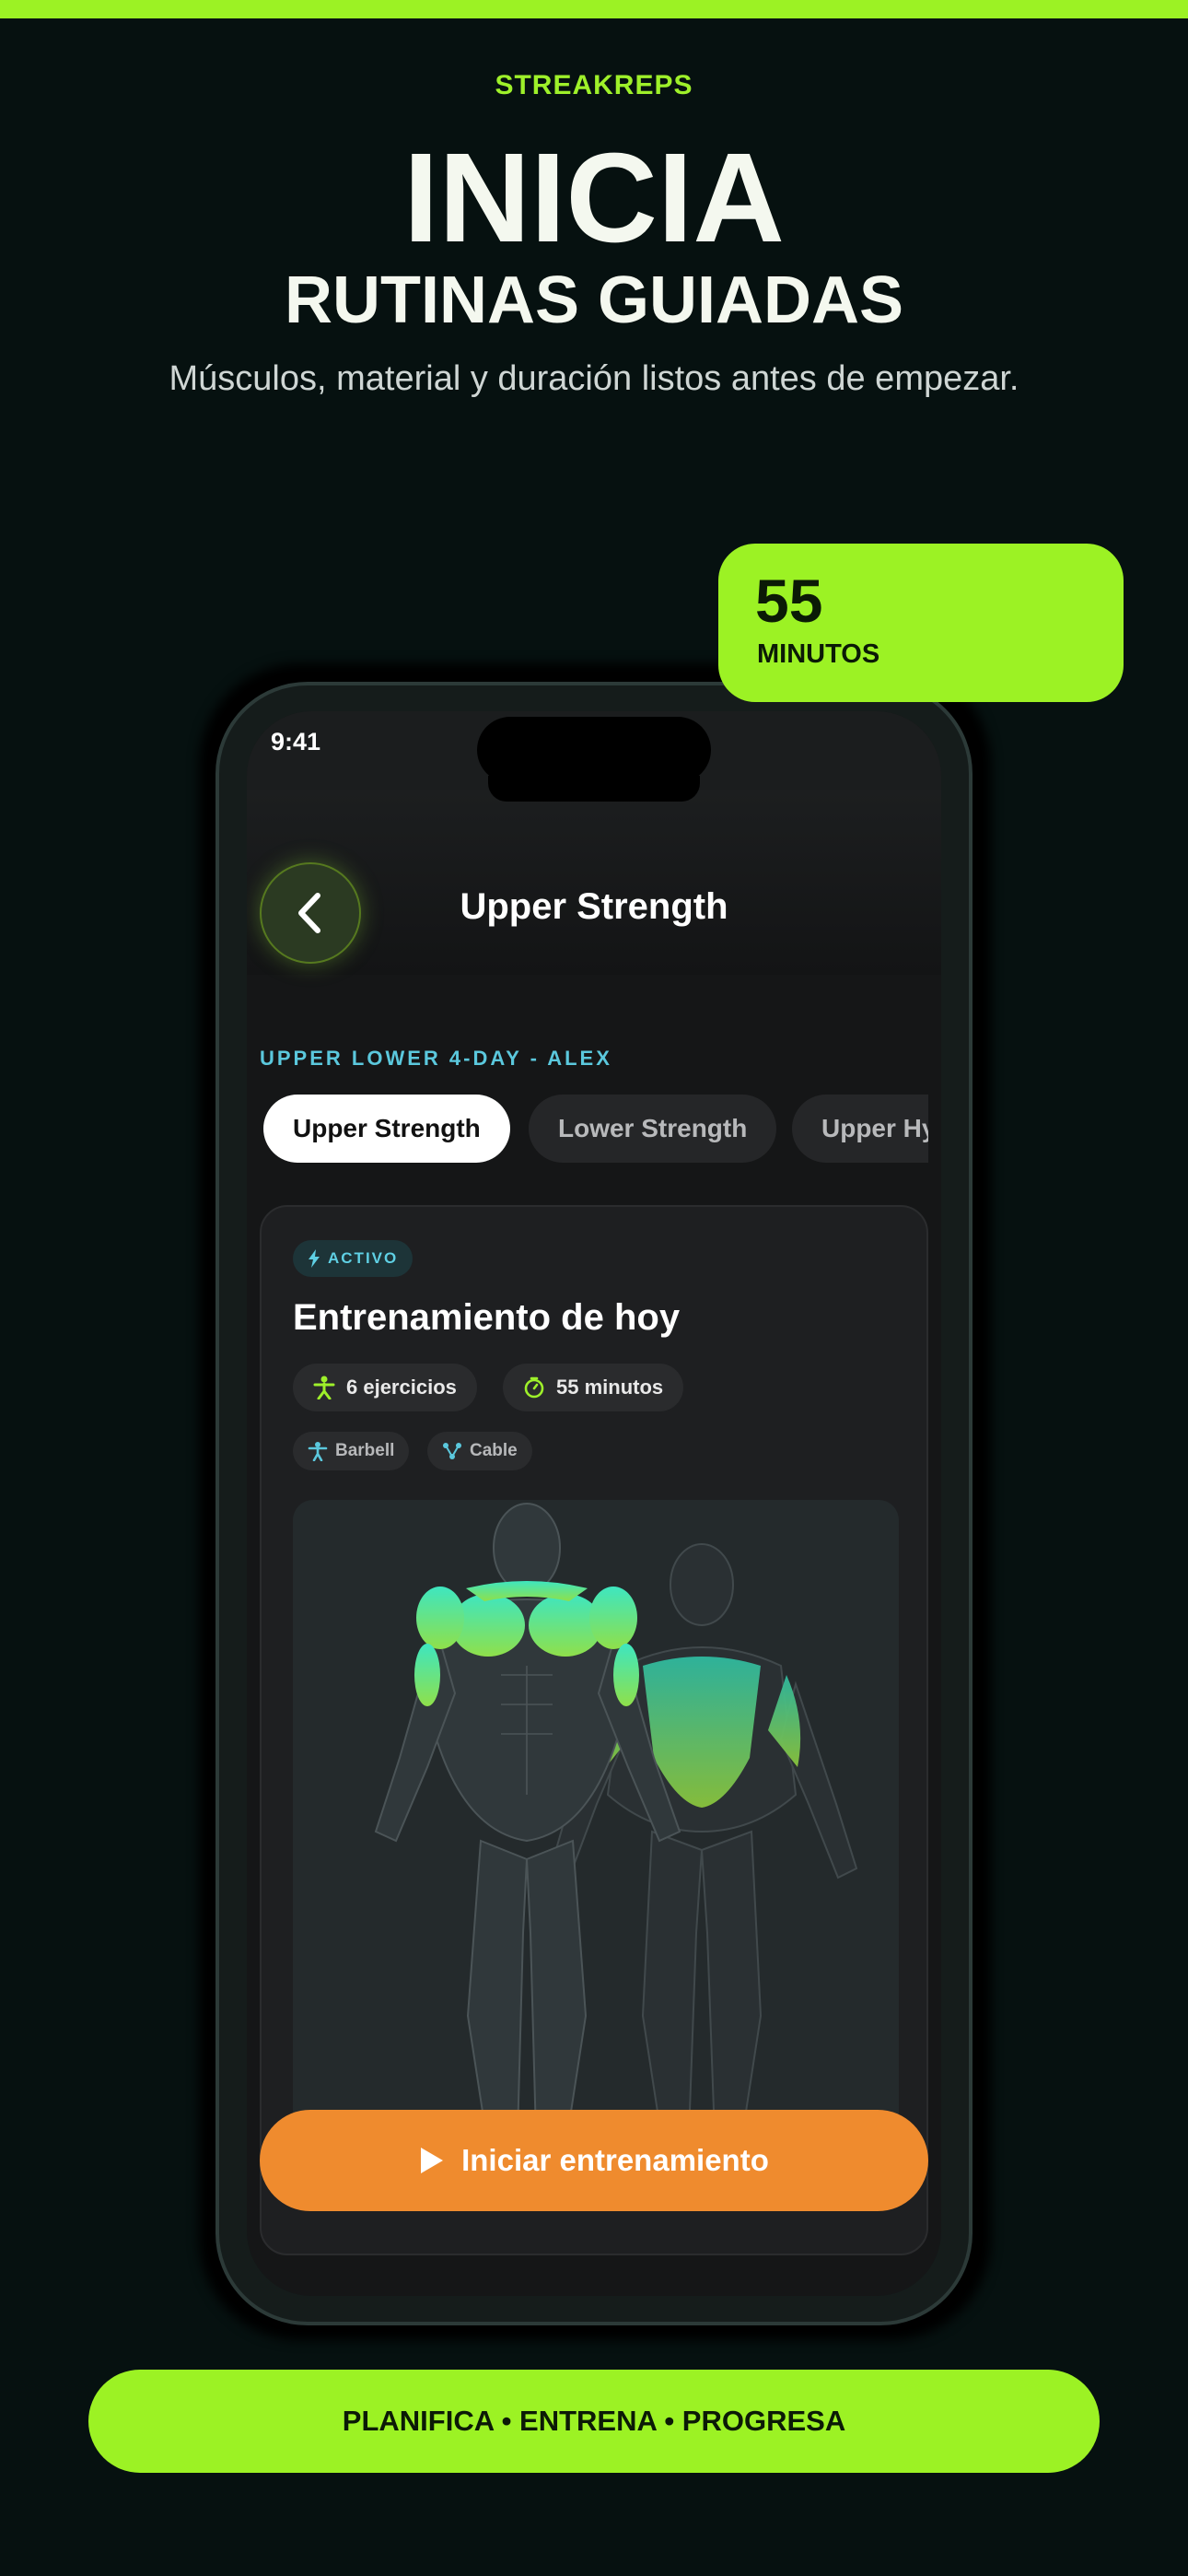 The width and height of the screenshot is (1188, 2576). I want to click on routine-tabs: Upper Strength Lower Strength Upper Hy, so click(587, 1129).